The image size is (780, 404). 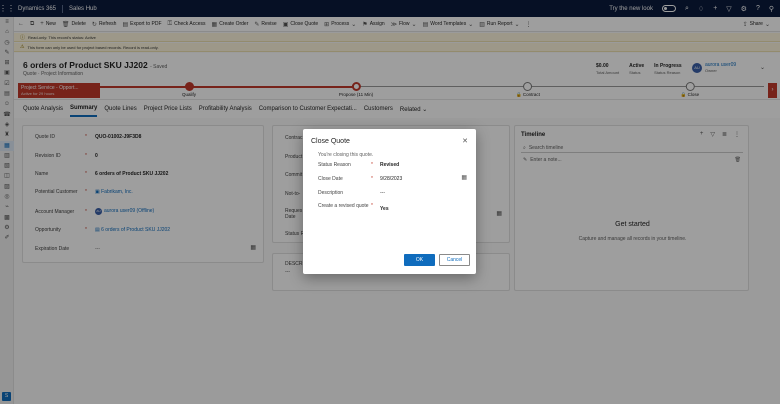 What do you see at coordinates (391, 179) in the screenshot?
I see `close-date-input: 9/28/2023` at bounding box center [391, 179].